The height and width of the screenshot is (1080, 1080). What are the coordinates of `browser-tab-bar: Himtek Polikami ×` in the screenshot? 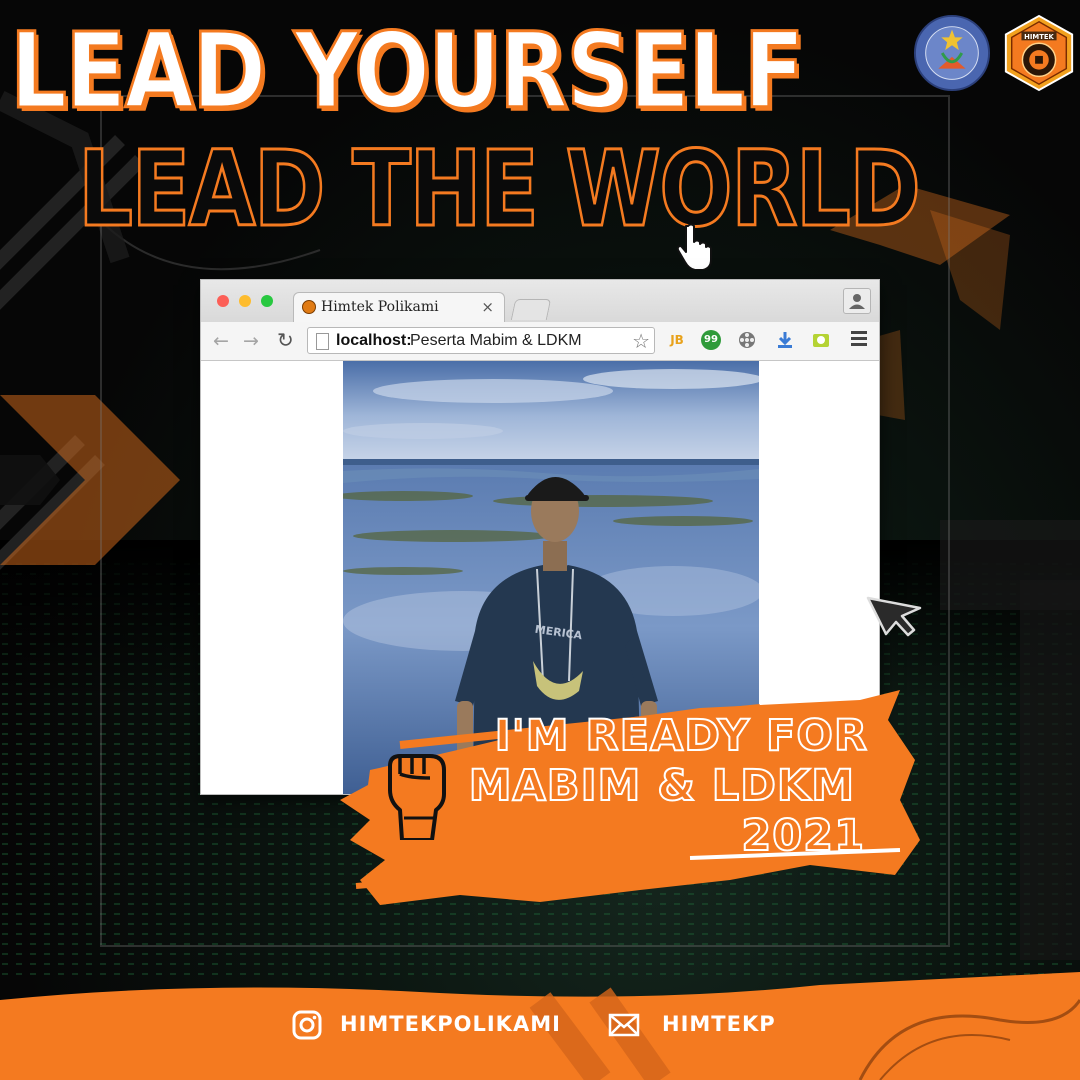 It's located at (540, 301).